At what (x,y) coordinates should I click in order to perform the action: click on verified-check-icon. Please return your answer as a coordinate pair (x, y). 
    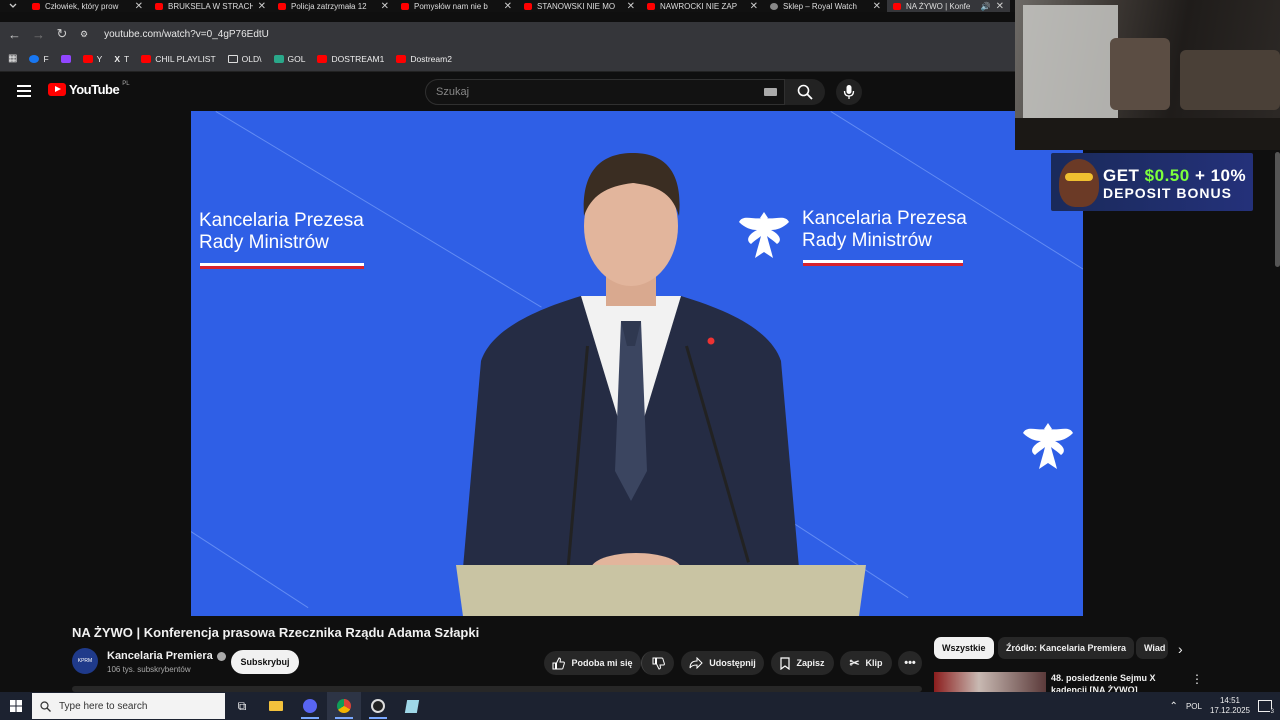
    Looking at the image, I should click on (221, 656).